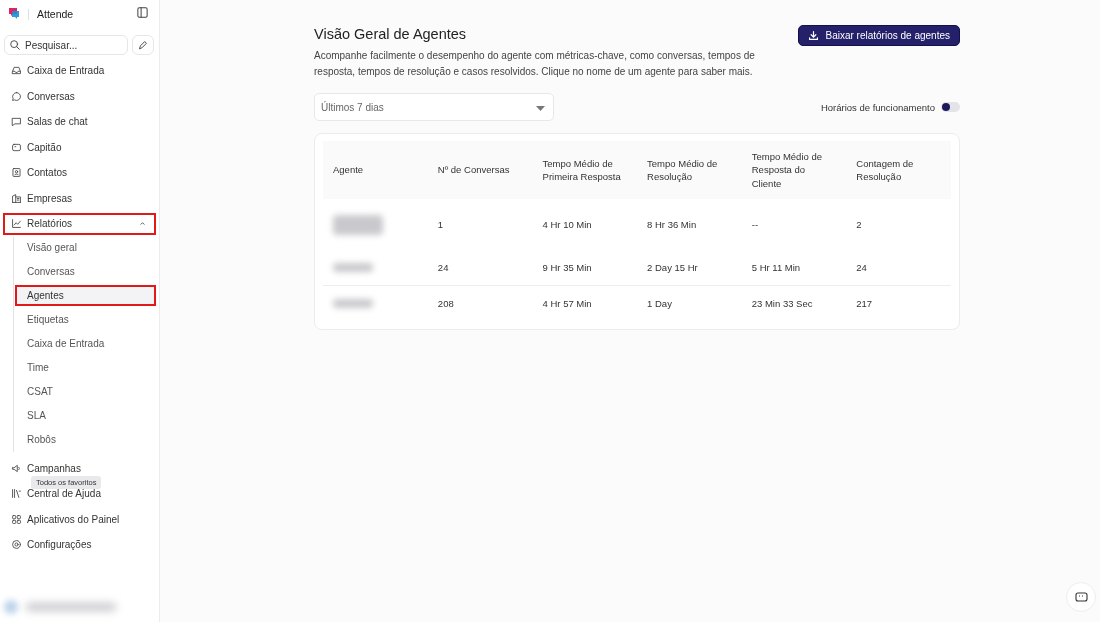 The height and width of the screenshot is (622, 1100). I want to click on table-cell: 1 Day, so click(689, 303).